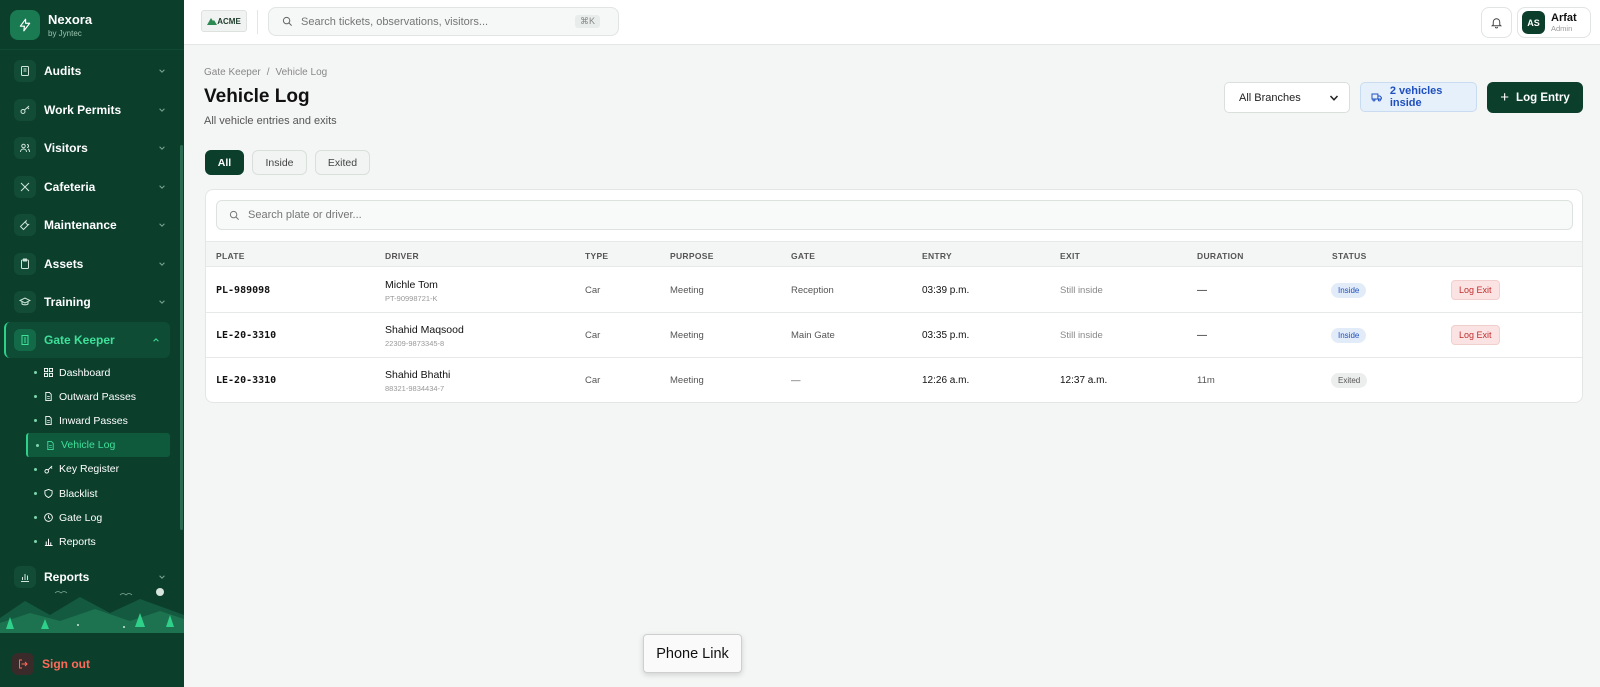 Image resolution: width=1600 pixels, height=687 pixels. What do you see at coordinates (63, 71) in the screenshot?
I see `sidebar-item-label: Audits` at bounding box center [63, 71].